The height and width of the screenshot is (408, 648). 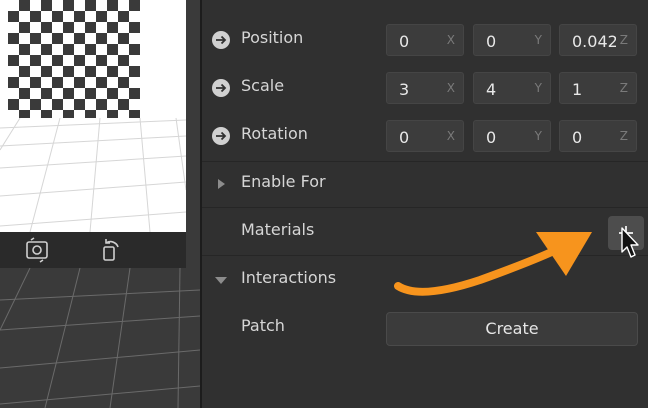 I want to click on patch-row: Patch Create, so click(x=425, y=328).